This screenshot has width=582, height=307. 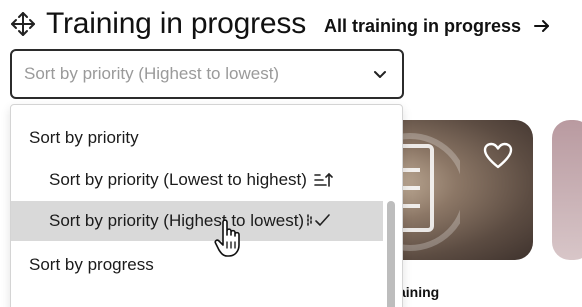 I want to click on sort-select-value: Sort by priority (Highest to lowest), so click(x=152, y=73).